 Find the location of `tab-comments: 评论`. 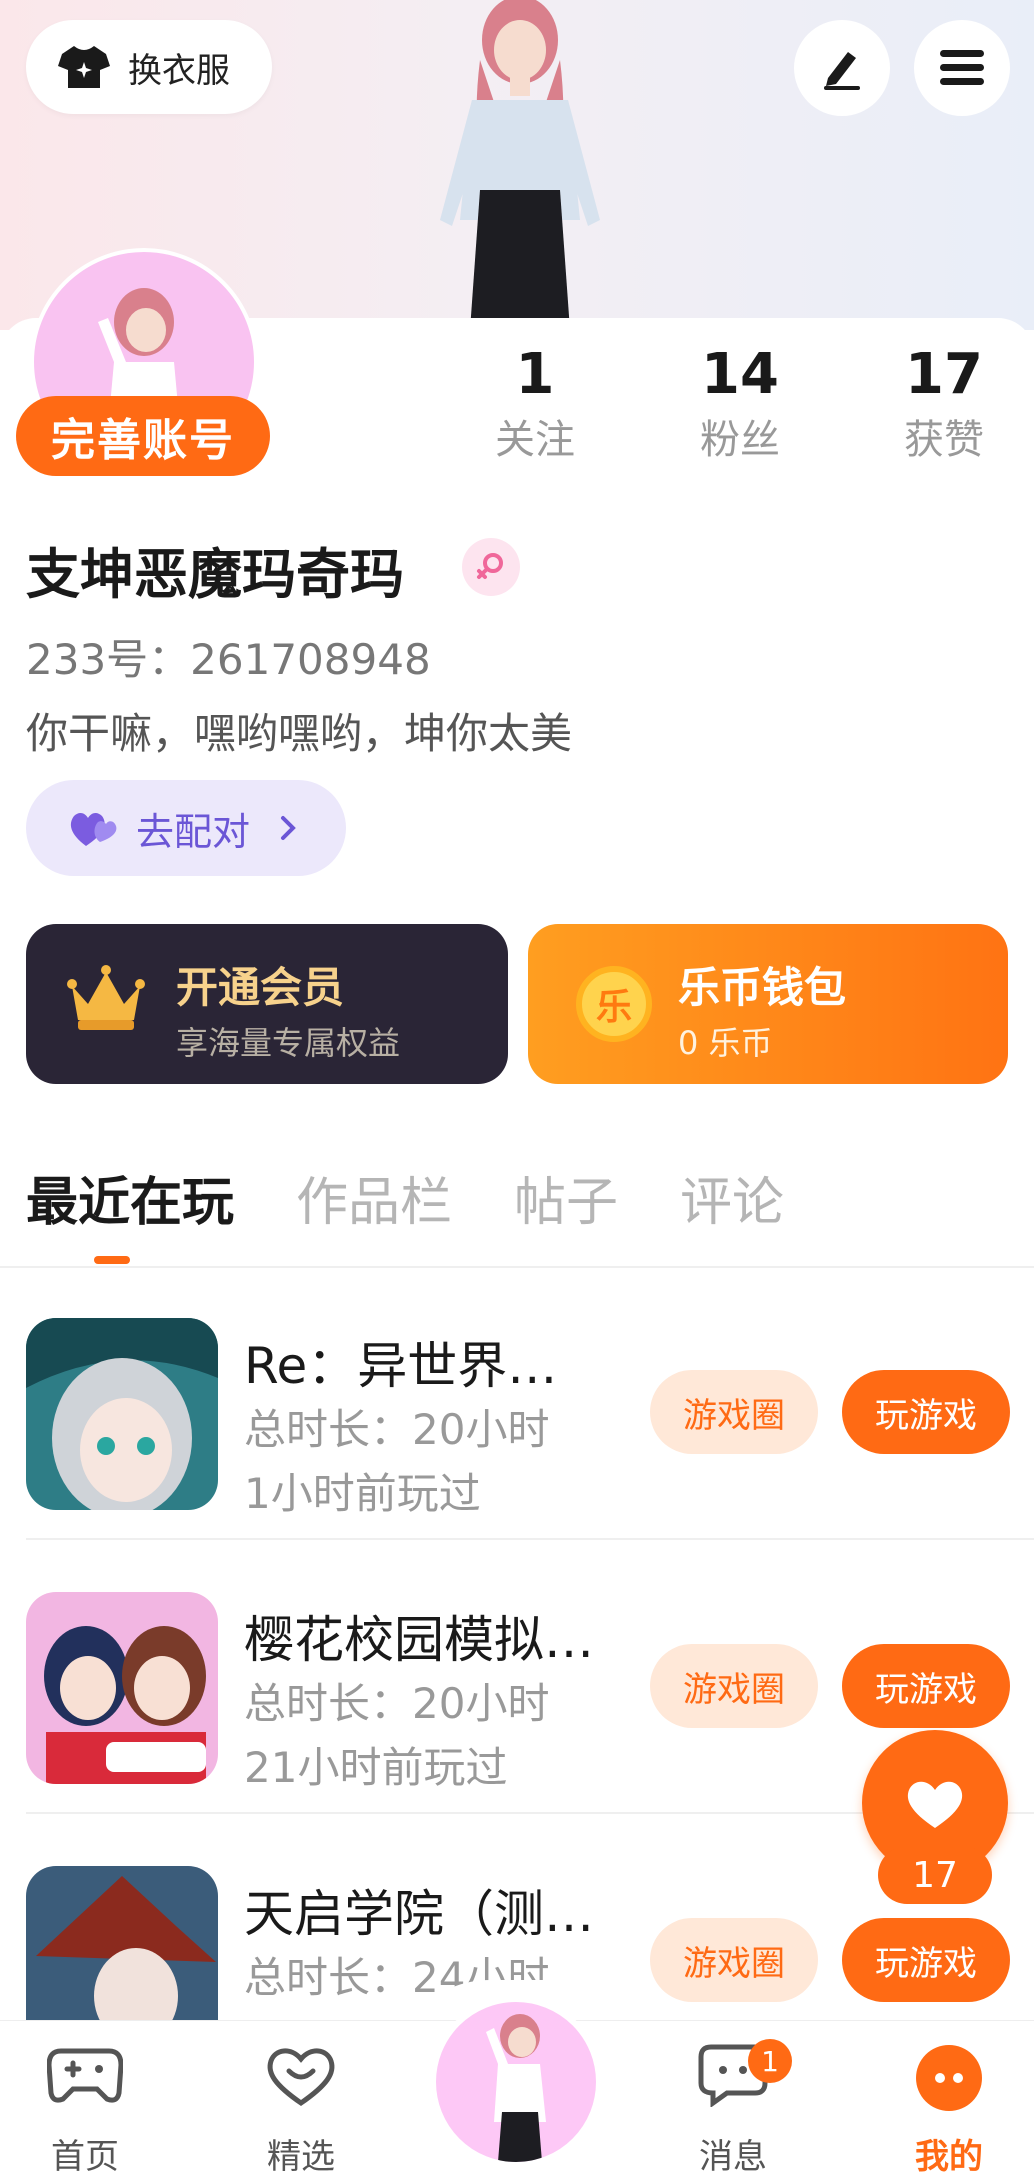

tab-comments: 评论 is located at coordinates (732, 1200).